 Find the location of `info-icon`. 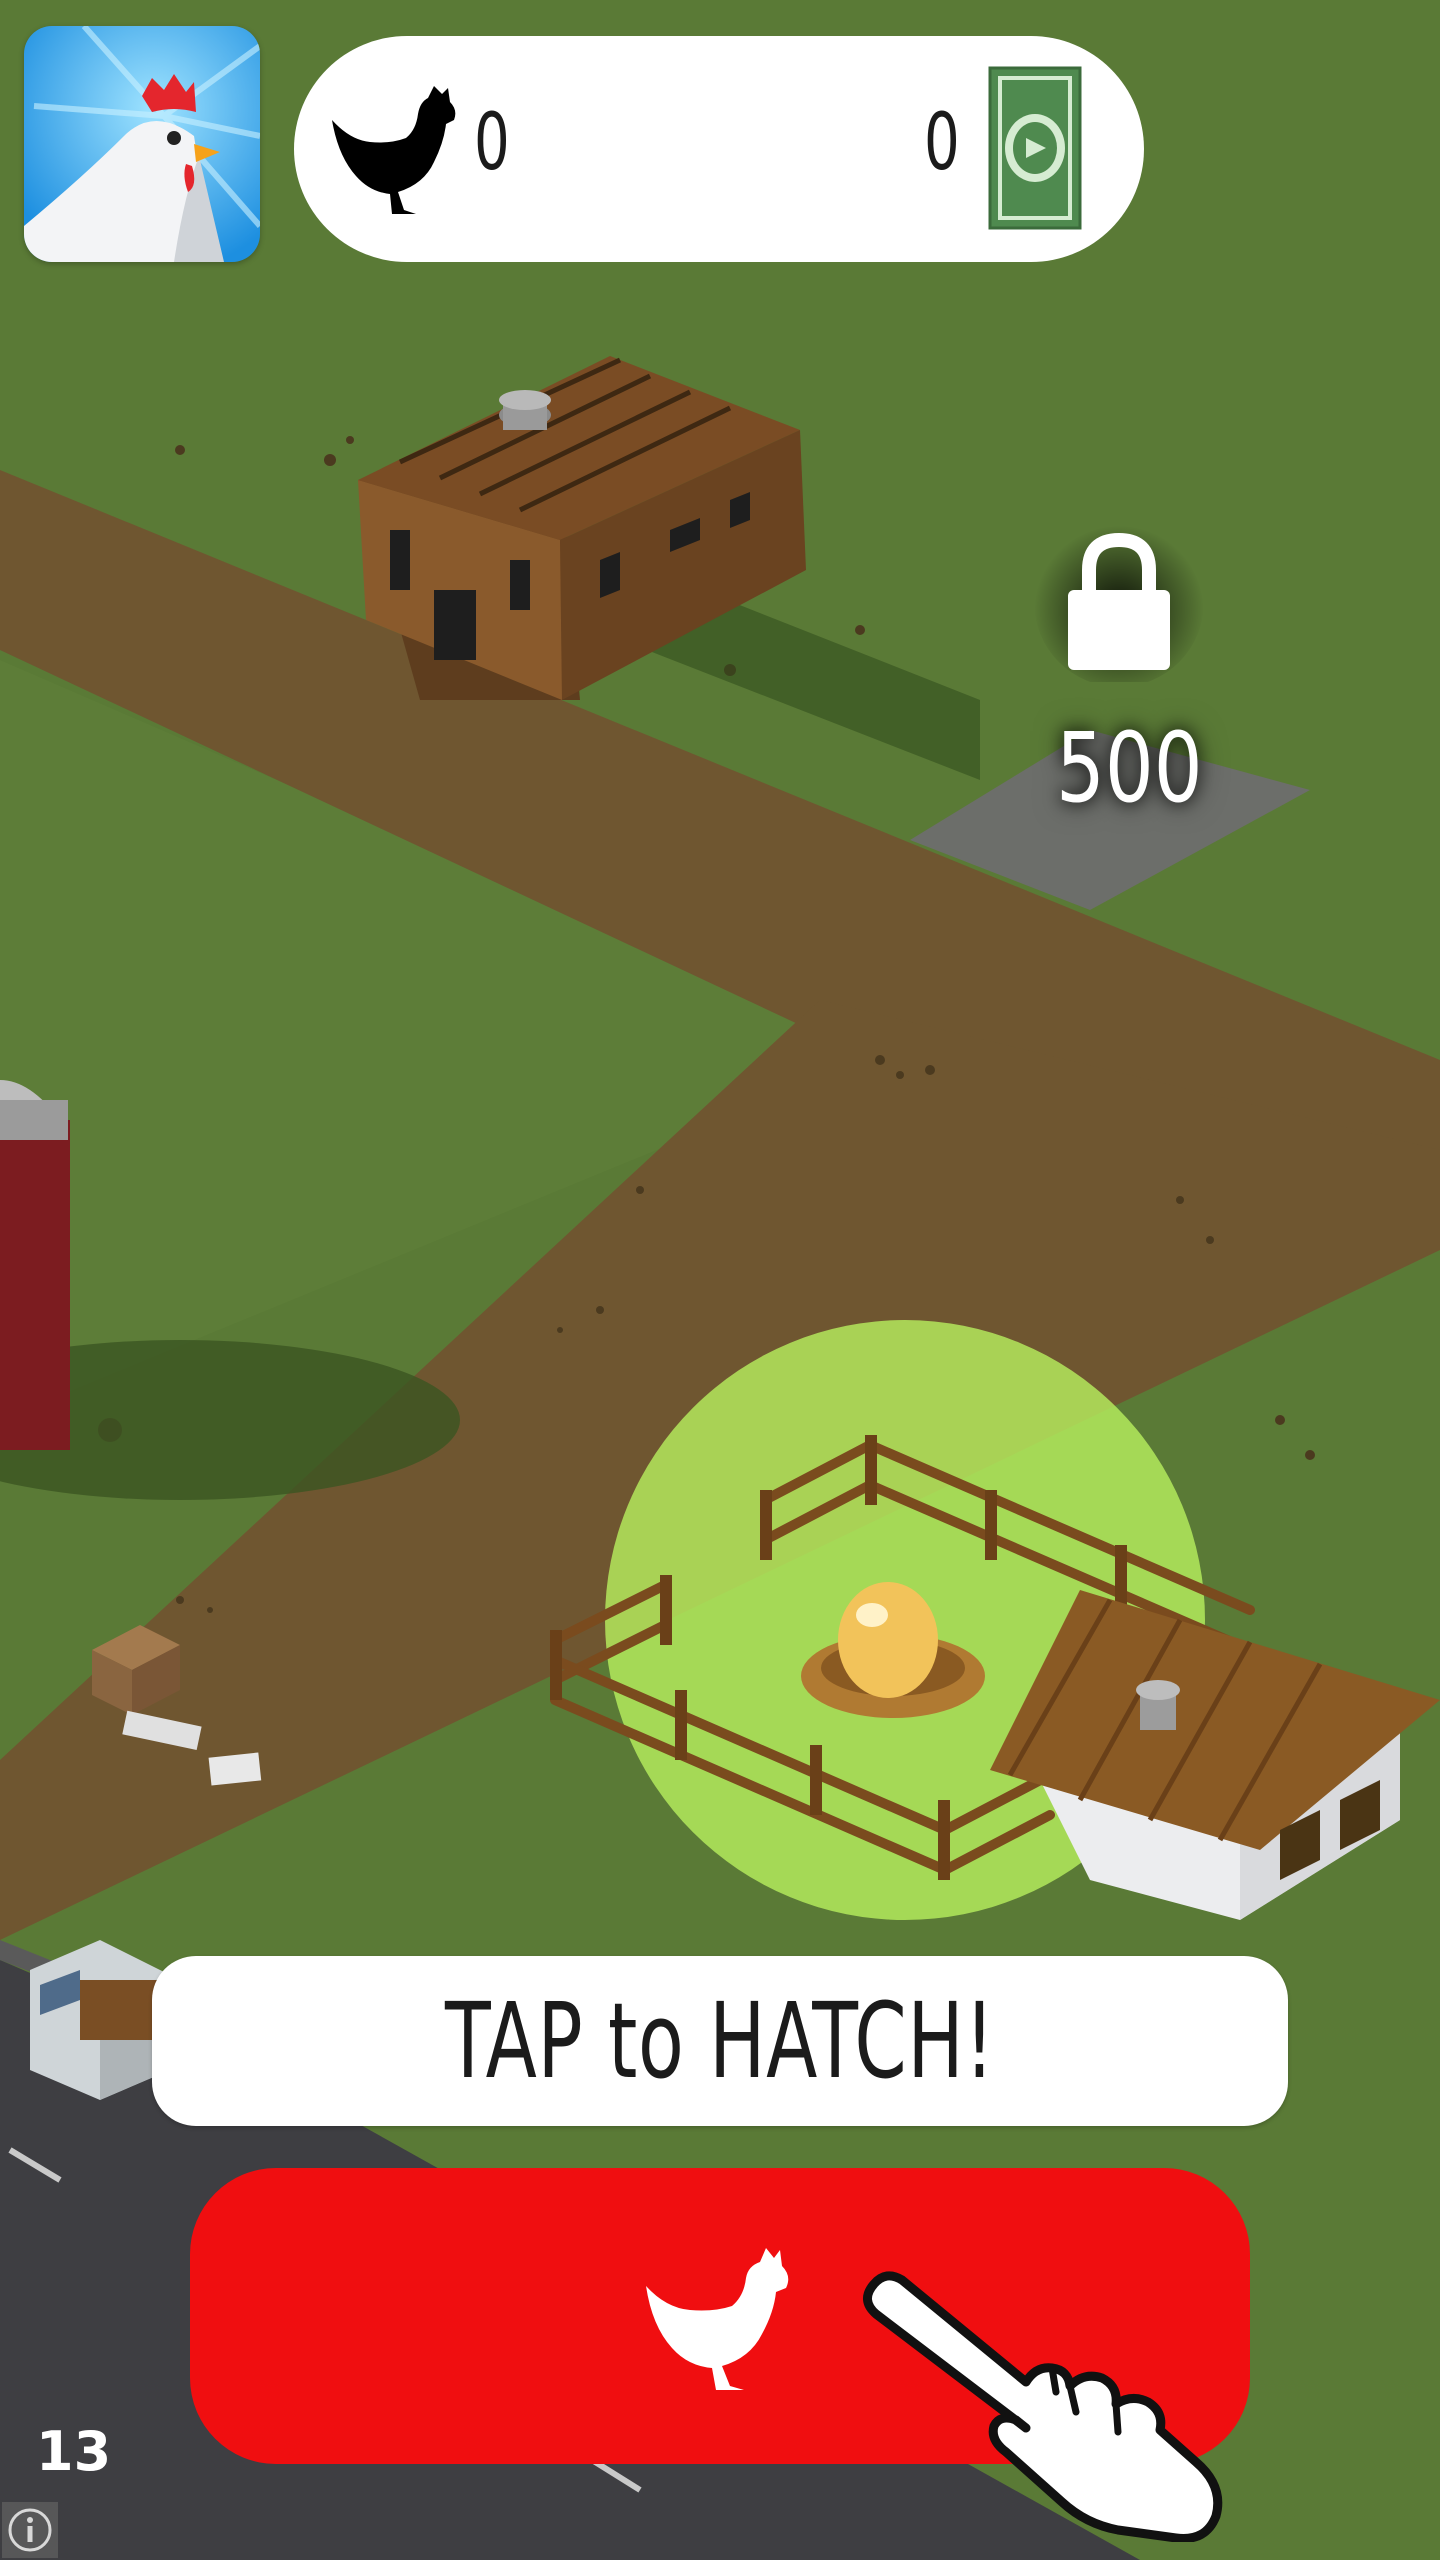

info-icon is located at coordinates (30, 2530).